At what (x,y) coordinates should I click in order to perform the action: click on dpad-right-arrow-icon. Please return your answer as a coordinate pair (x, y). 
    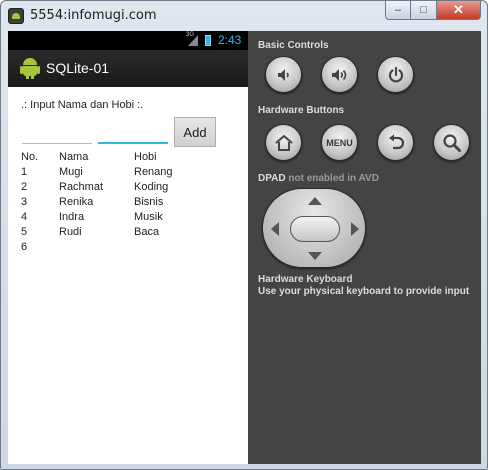
    Looking at the image, I should click on (355, 229).